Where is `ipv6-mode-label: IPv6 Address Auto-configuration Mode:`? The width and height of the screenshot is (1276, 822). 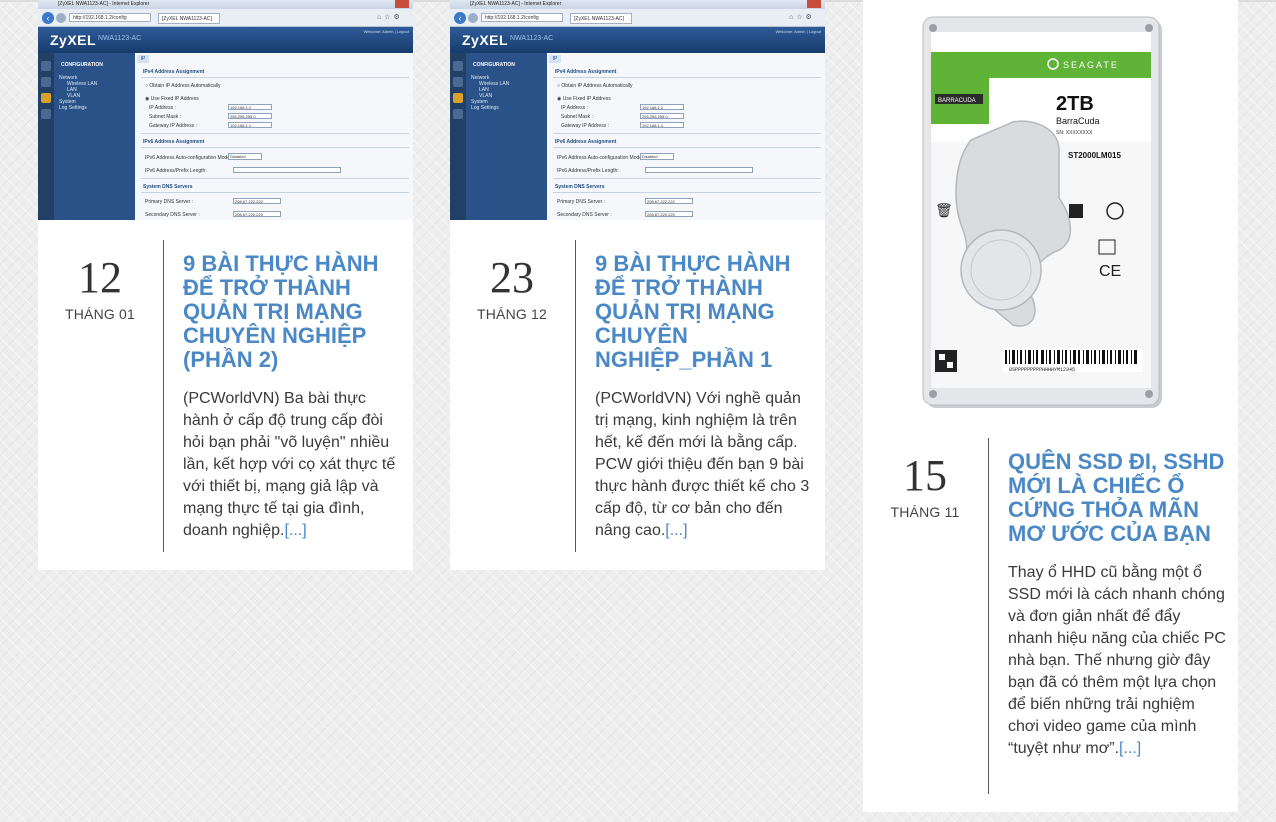
ipv6-mode-label: IPv6 Address Auto-configuration Mode: is located at coordinates (600, 158).